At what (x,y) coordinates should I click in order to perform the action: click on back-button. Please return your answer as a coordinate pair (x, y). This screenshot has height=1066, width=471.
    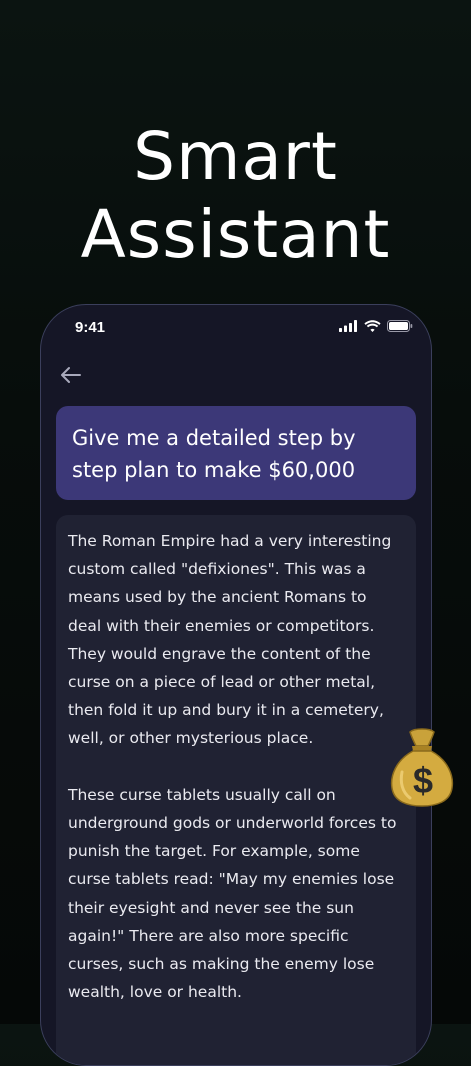
    Looking at the image, I should click on (71, 375).